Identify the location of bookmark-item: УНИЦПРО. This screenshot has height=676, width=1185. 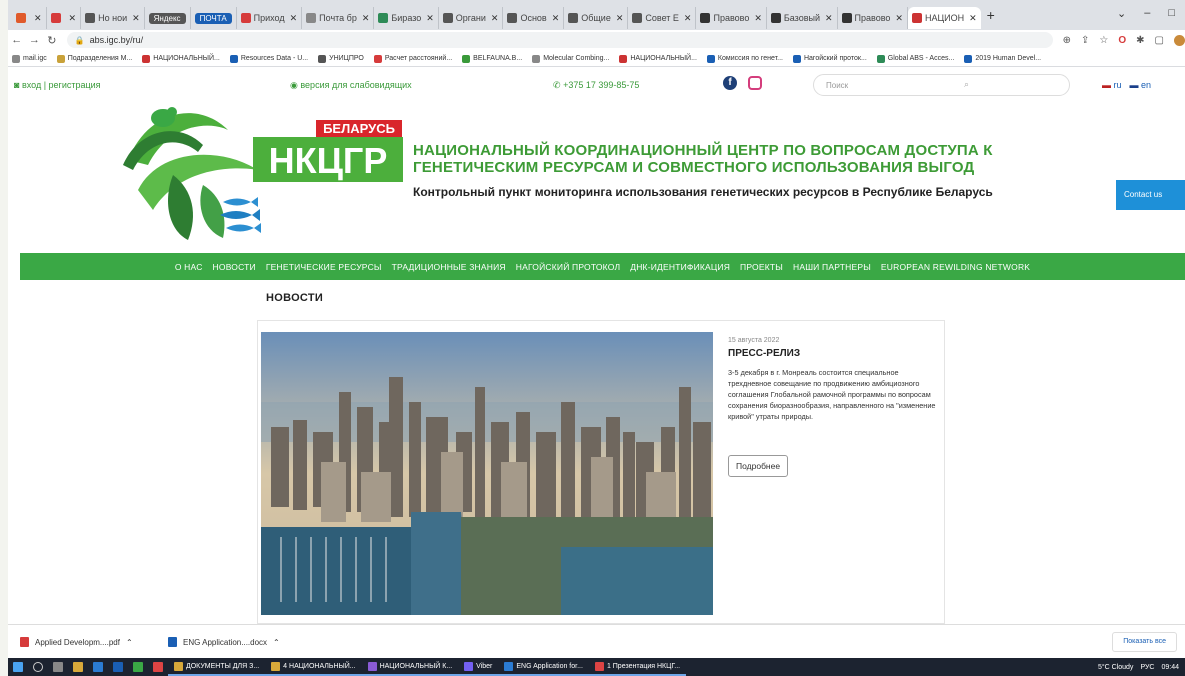
(341, 58).